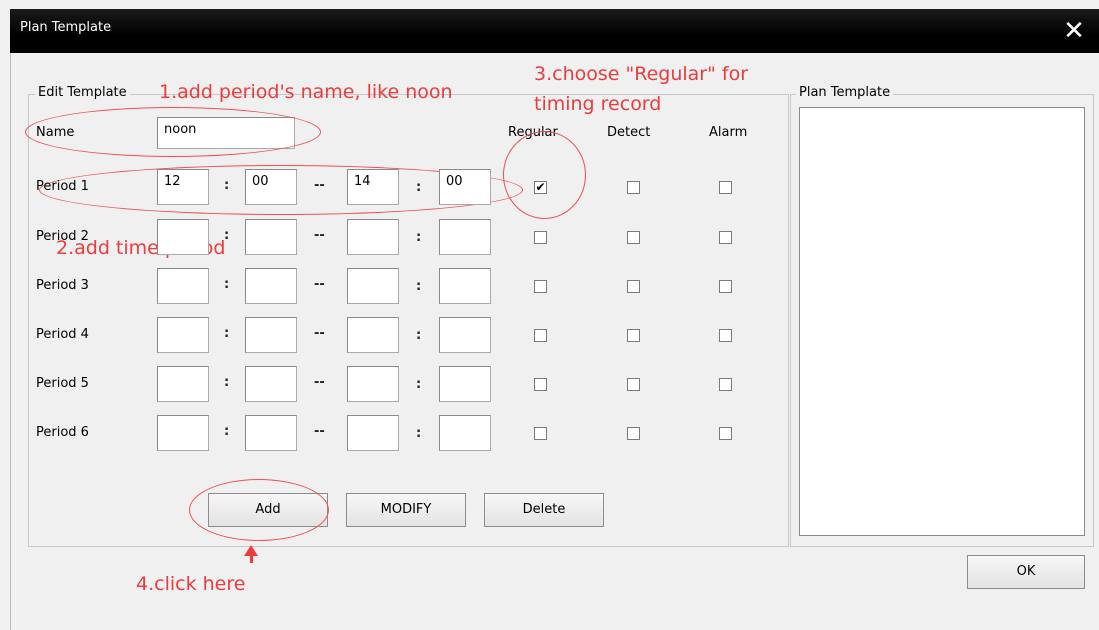 This screenshot has width=1099, height=630. I want to click on start-hour-input: 12, so click(183, 187).